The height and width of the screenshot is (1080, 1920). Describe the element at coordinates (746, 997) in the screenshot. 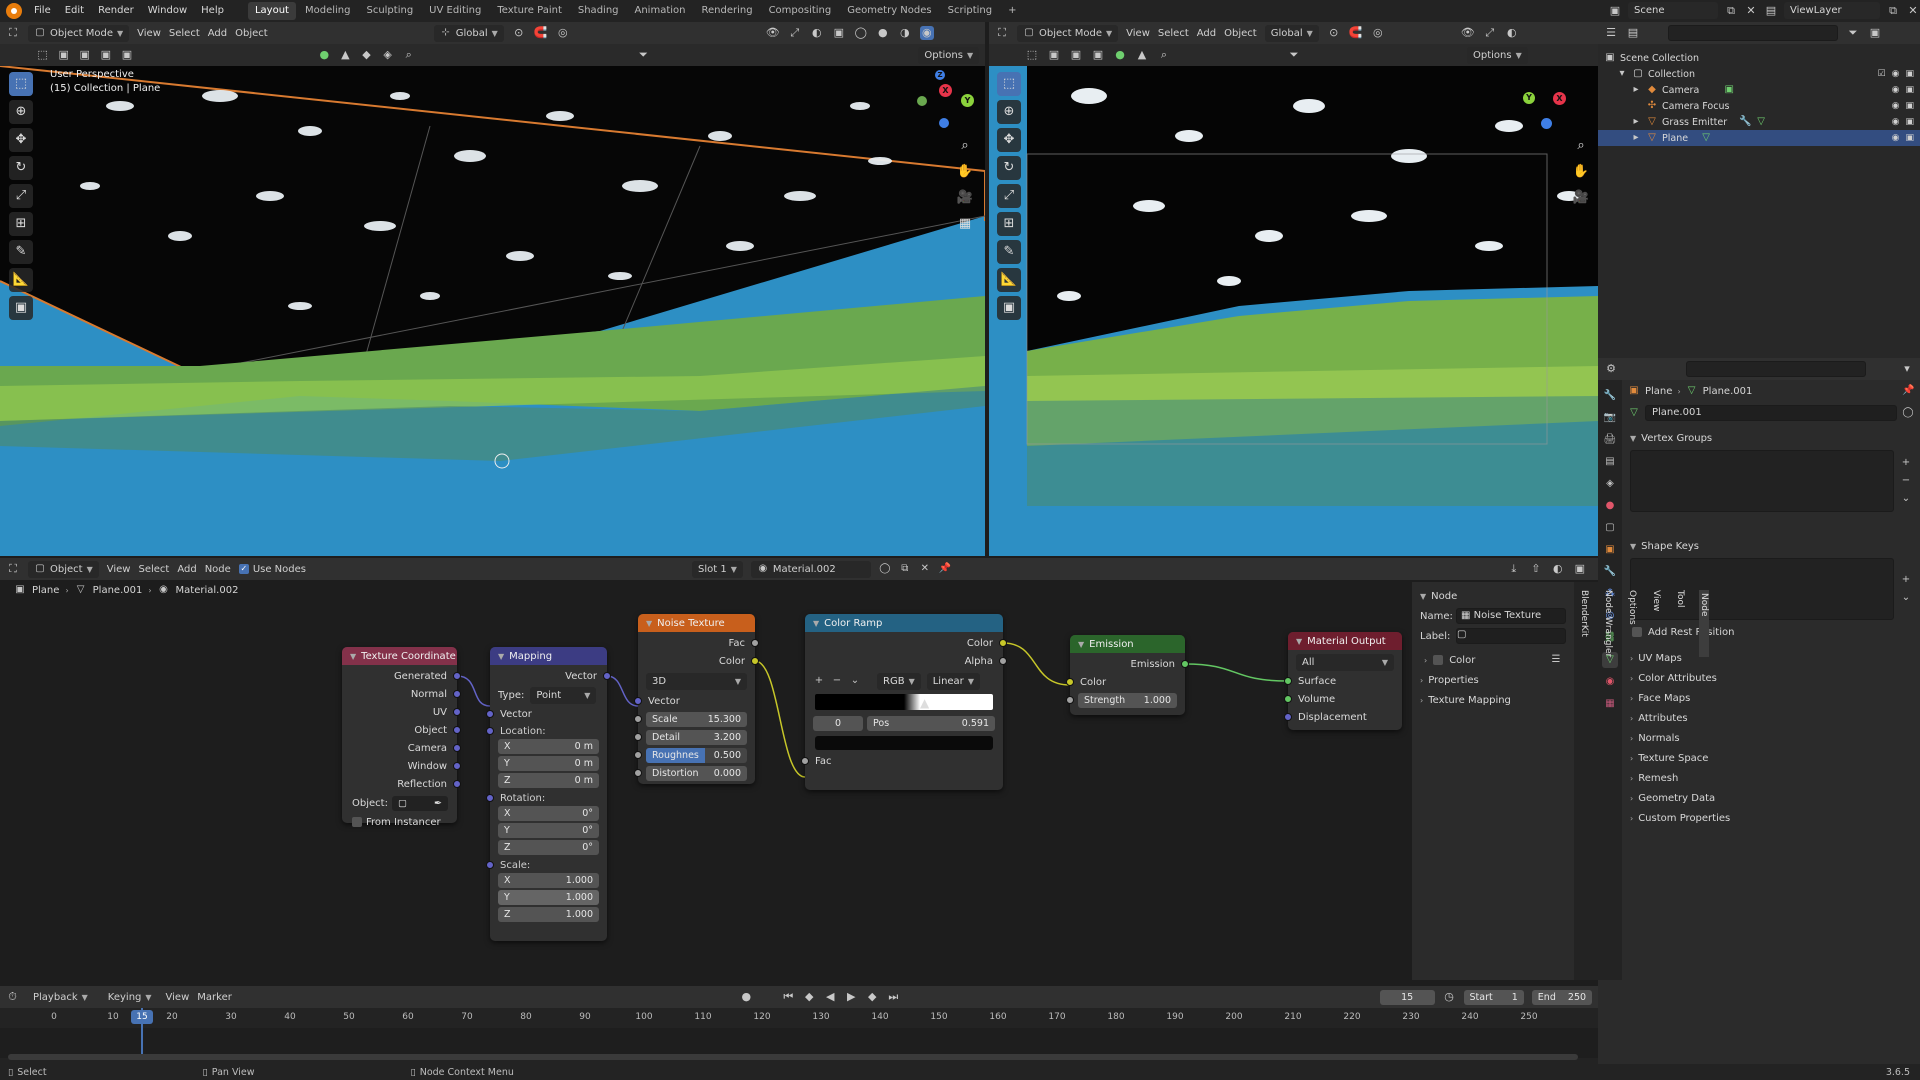

I see `record-icon: ●` at that location.